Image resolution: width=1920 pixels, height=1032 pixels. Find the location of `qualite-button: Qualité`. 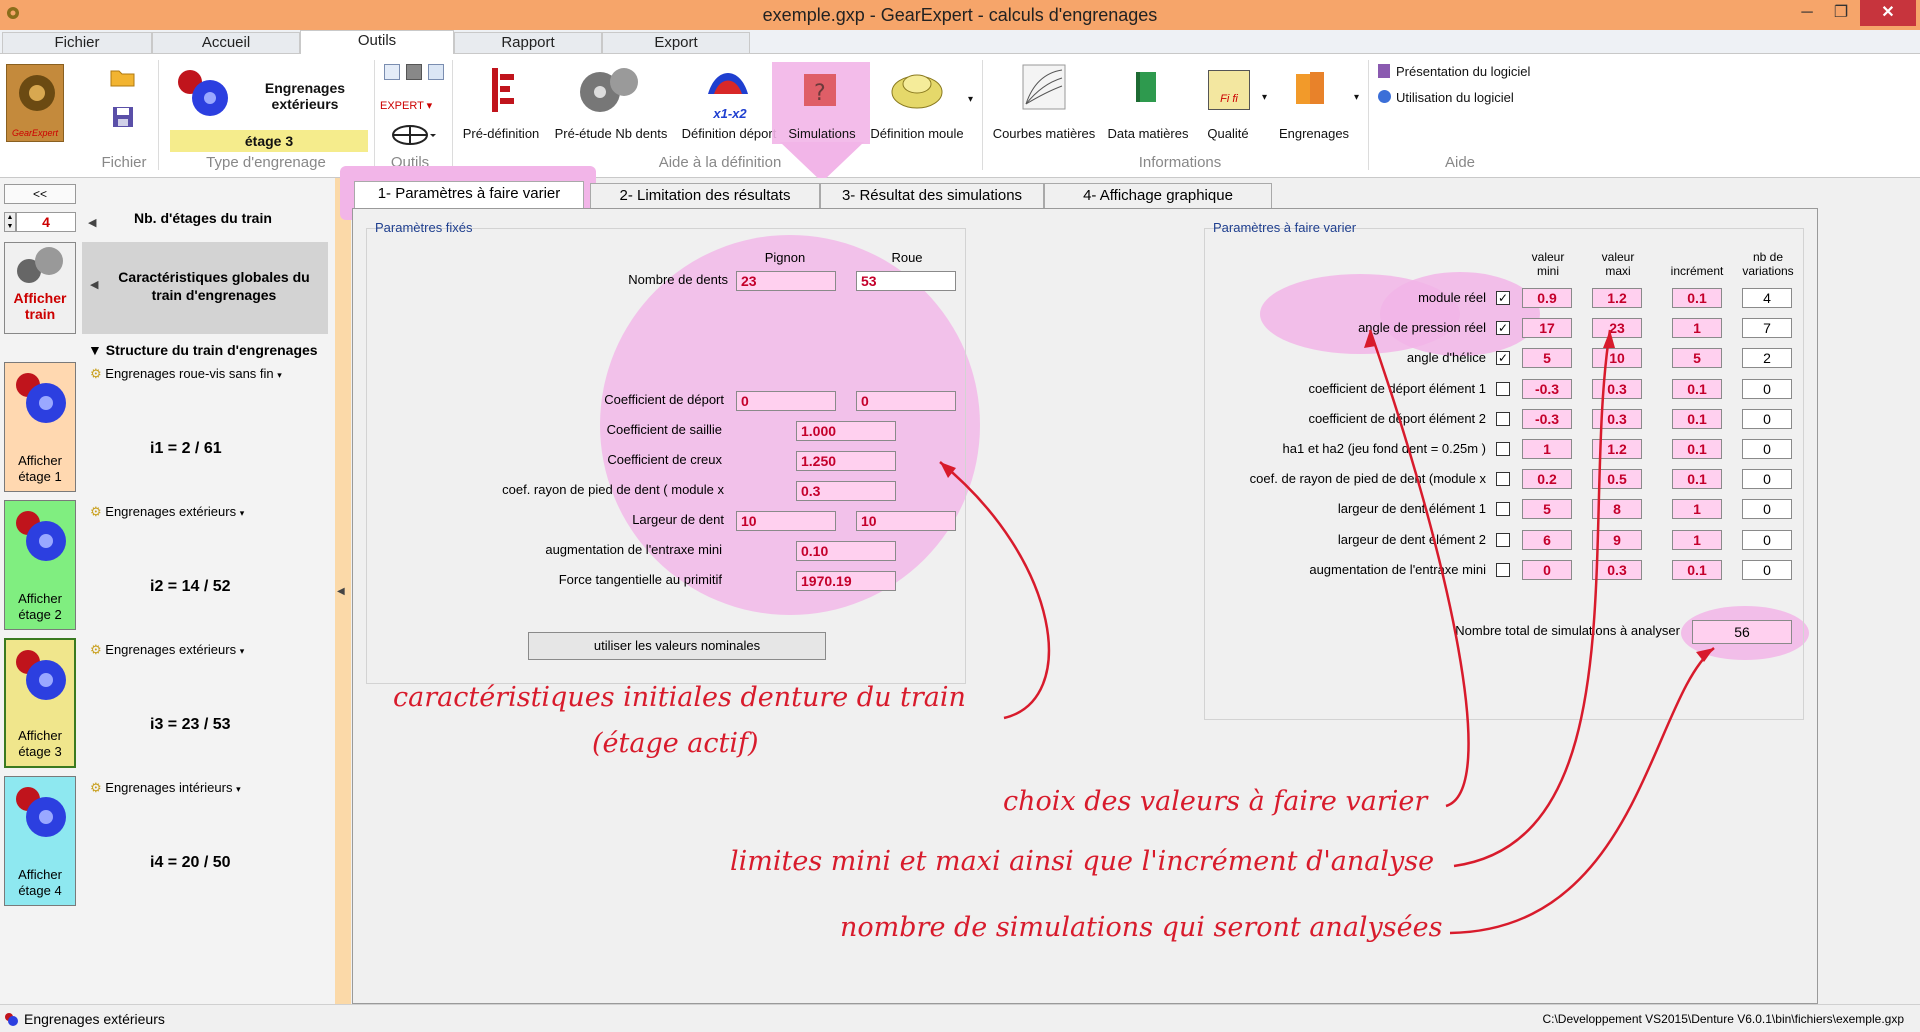

qualite-button: Qualité is located at coordinates (1228, 133).